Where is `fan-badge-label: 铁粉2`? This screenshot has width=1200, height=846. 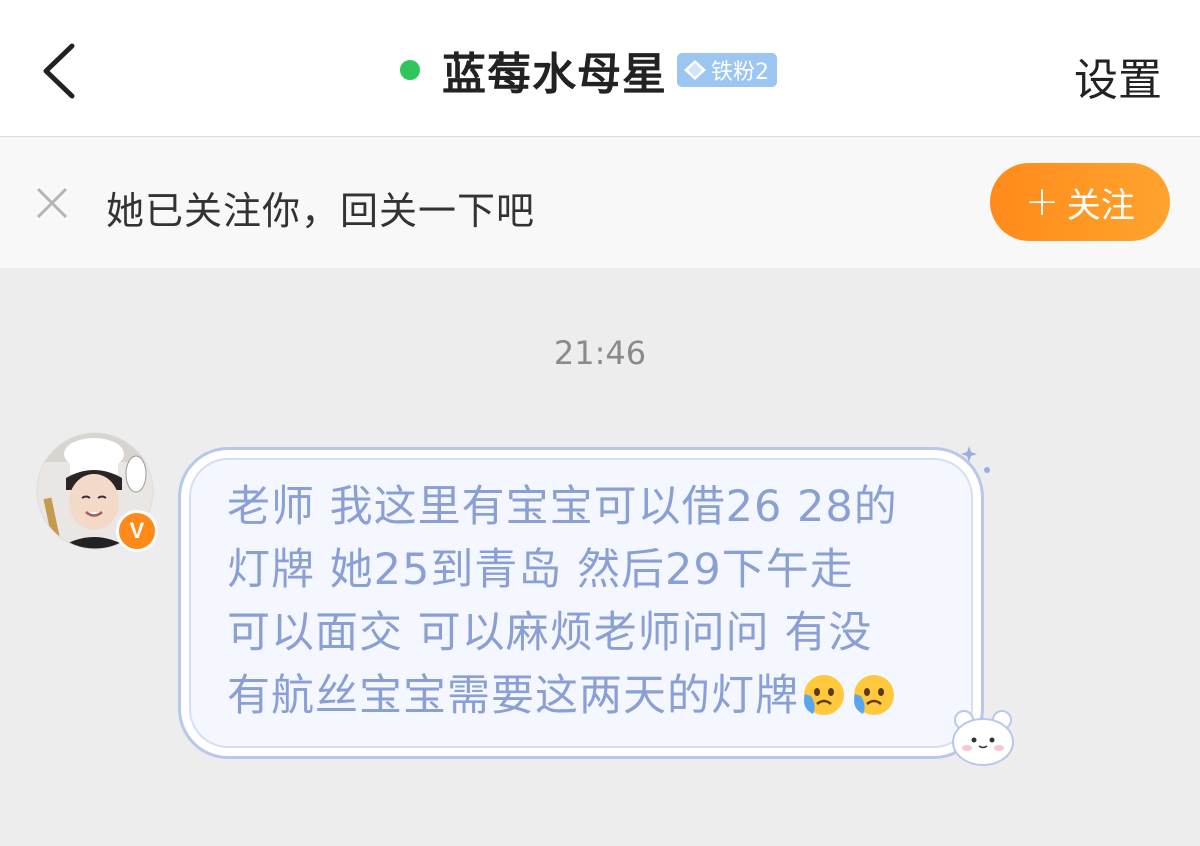
fan-badge-label: 铁粉2 is located at coordinates (740, 72).